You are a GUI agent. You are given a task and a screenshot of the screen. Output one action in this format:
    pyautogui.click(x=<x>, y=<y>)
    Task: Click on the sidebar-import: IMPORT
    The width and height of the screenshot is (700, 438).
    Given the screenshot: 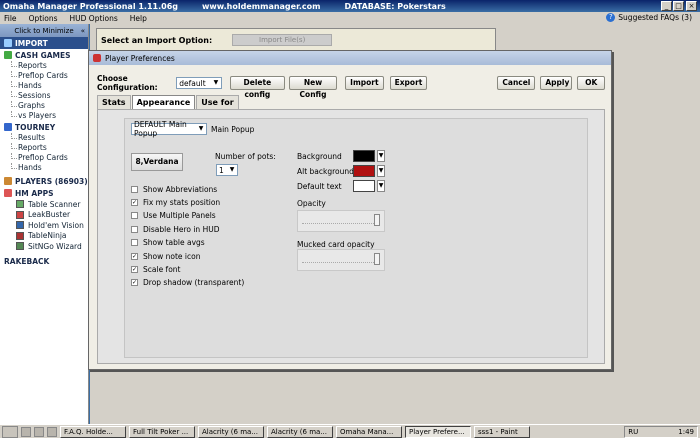 What is the action you would take?
    pyautogui.click(x=44, y=43)
    